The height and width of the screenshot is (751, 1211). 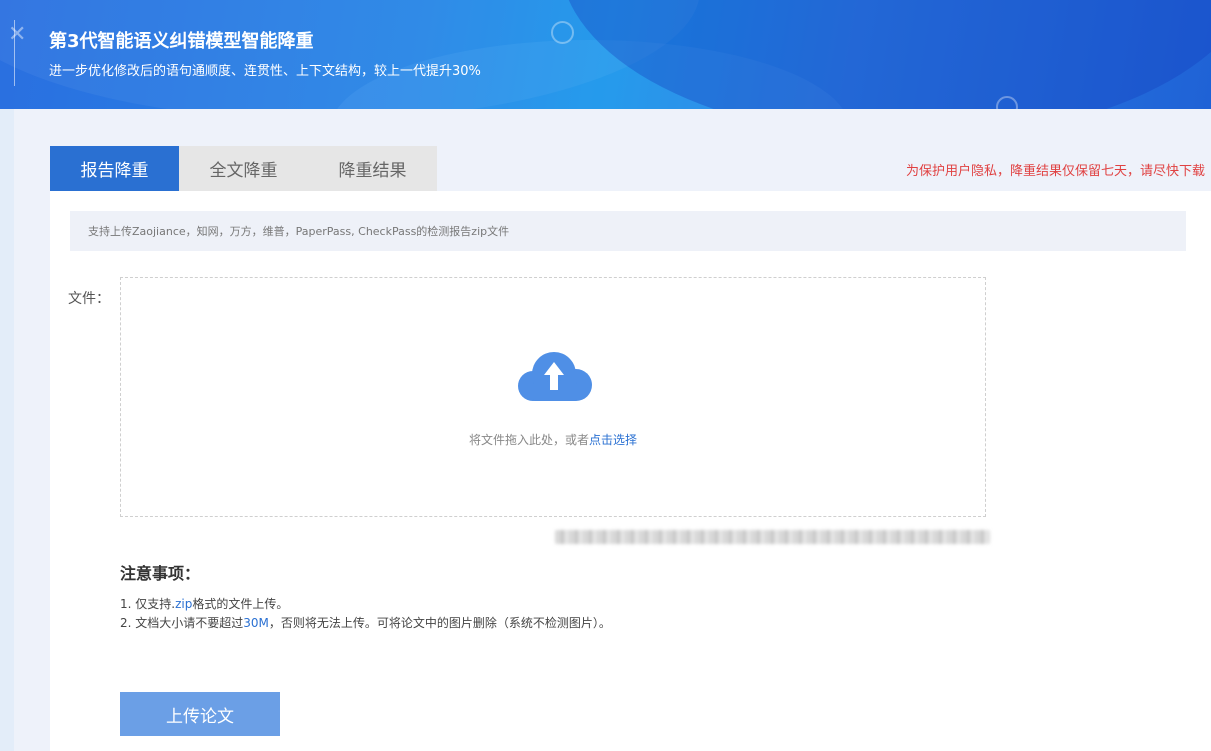 What do you see at coordinates (555, 376) in the screenshot?
I see `cloud-upload-icon` at bounding box center [555, 376].